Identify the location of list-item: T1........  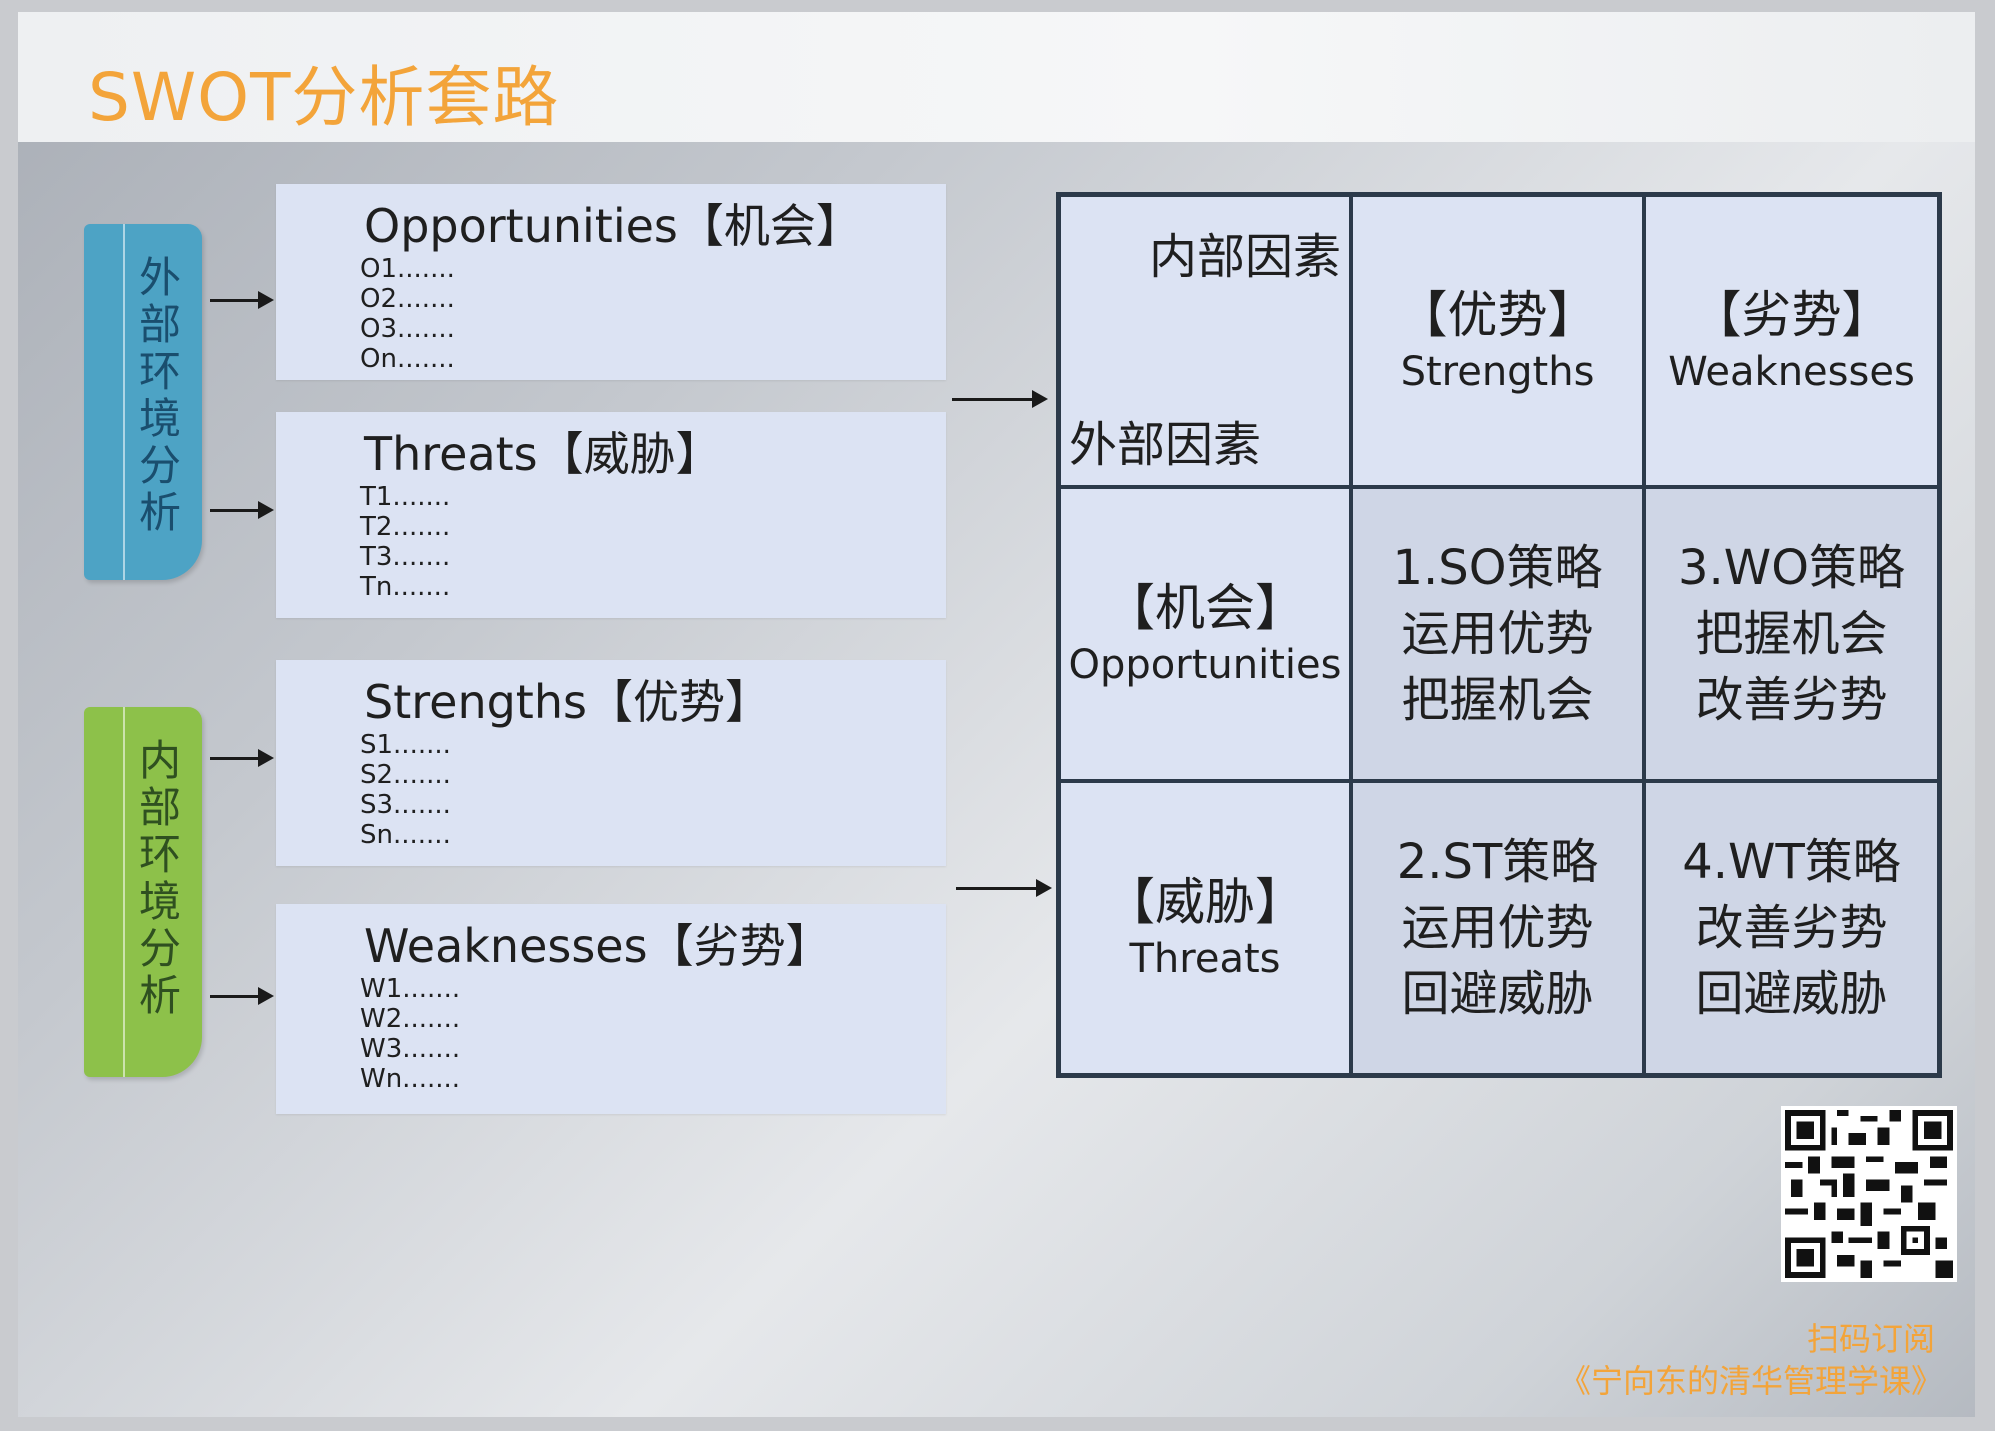
(405, 497).